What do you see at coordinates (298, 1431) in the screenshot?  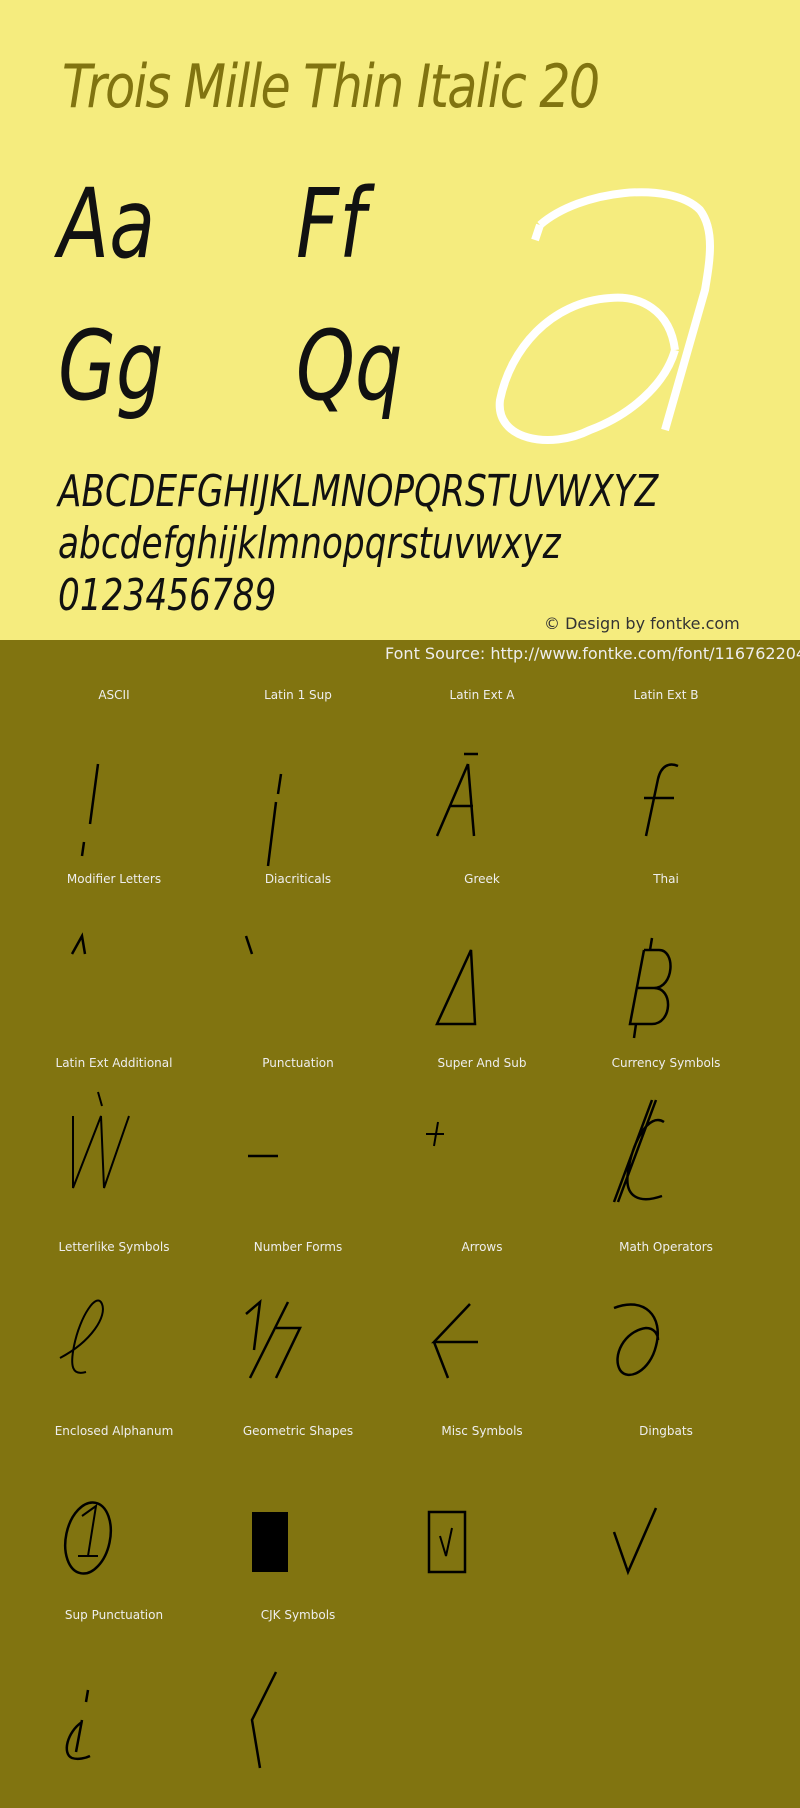 I see `block-label: Geometric Shapes` at bounding box center [298, 1431].